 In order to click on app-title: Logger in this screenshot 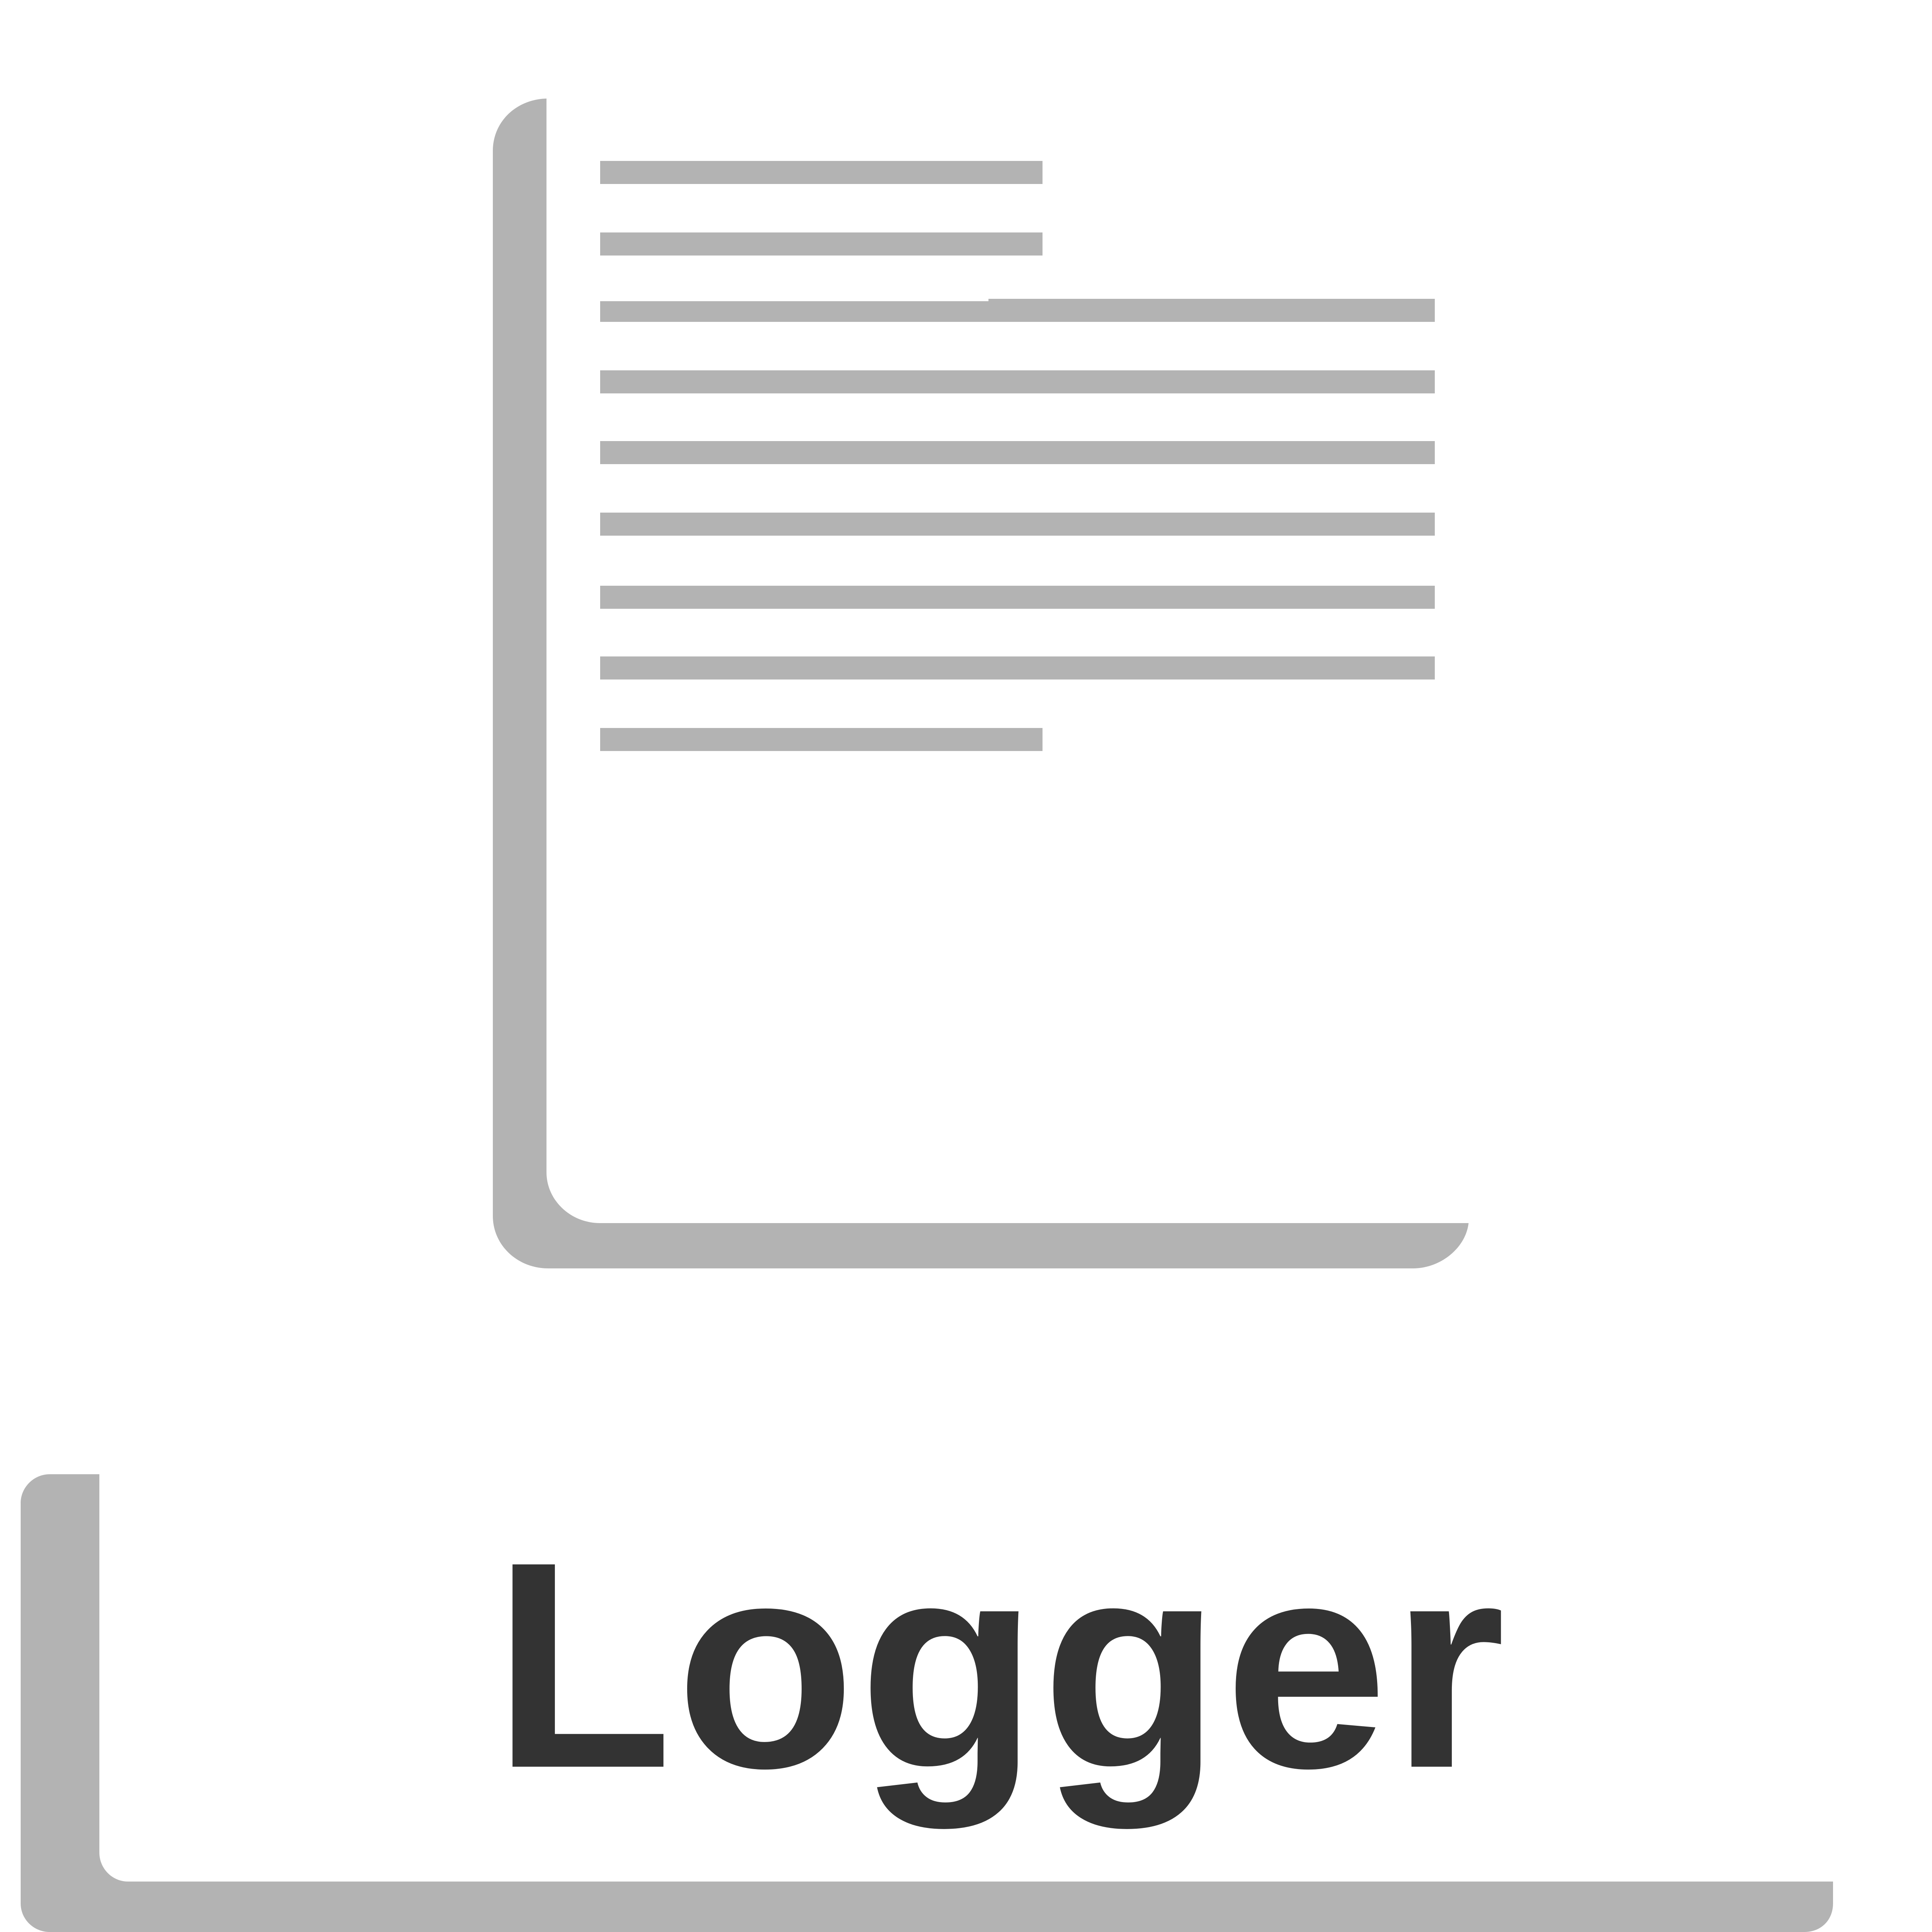, I will do `click(1001, 1664)`.